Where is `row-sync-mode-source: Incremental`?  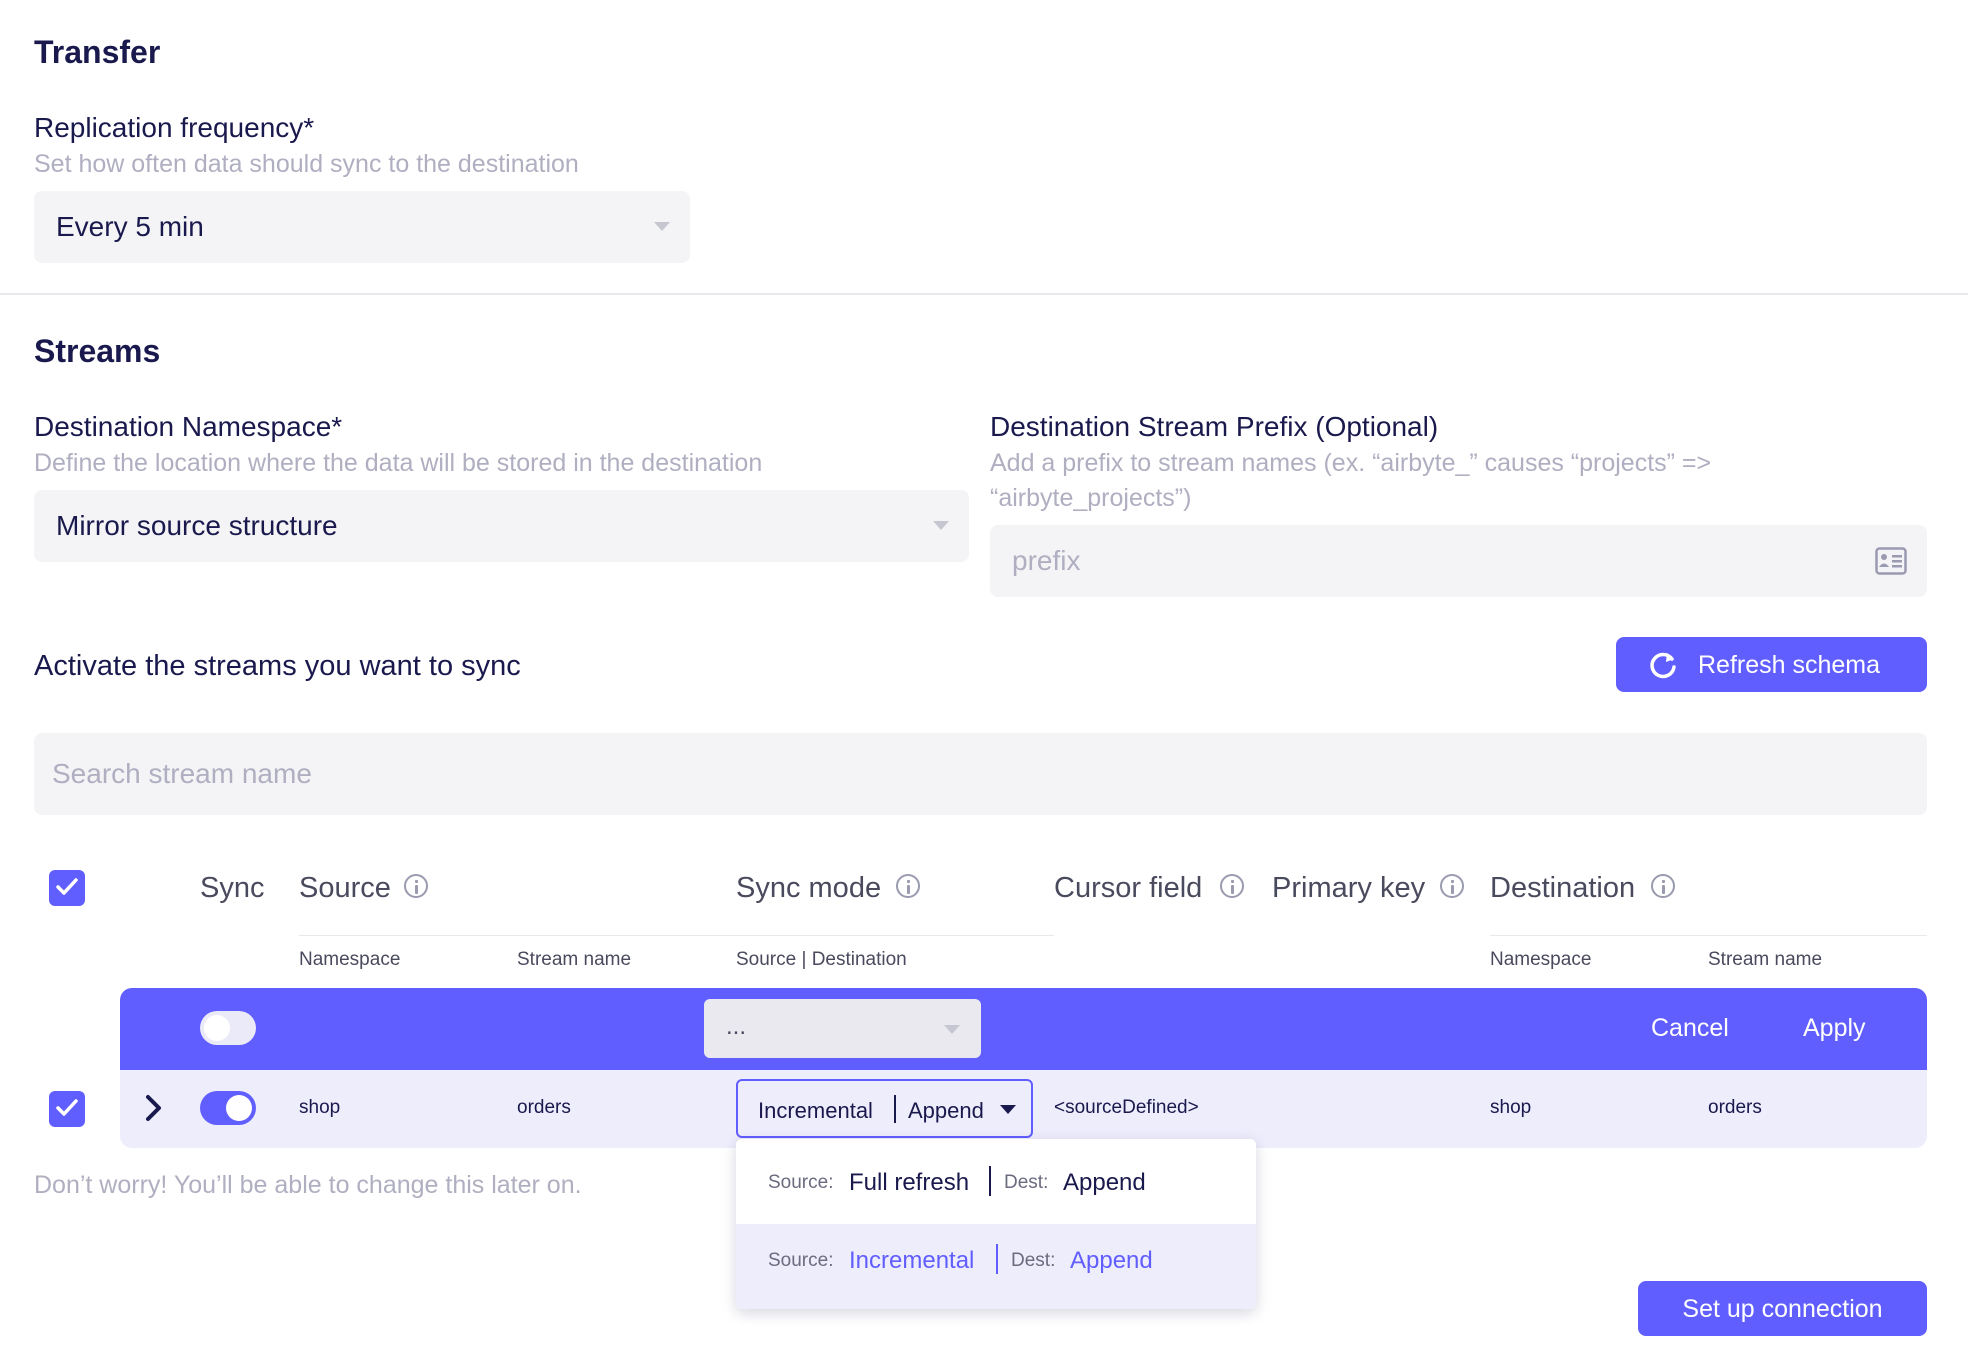 row-sync-mode-source: Incremental is located at coordinates (815, 1110).